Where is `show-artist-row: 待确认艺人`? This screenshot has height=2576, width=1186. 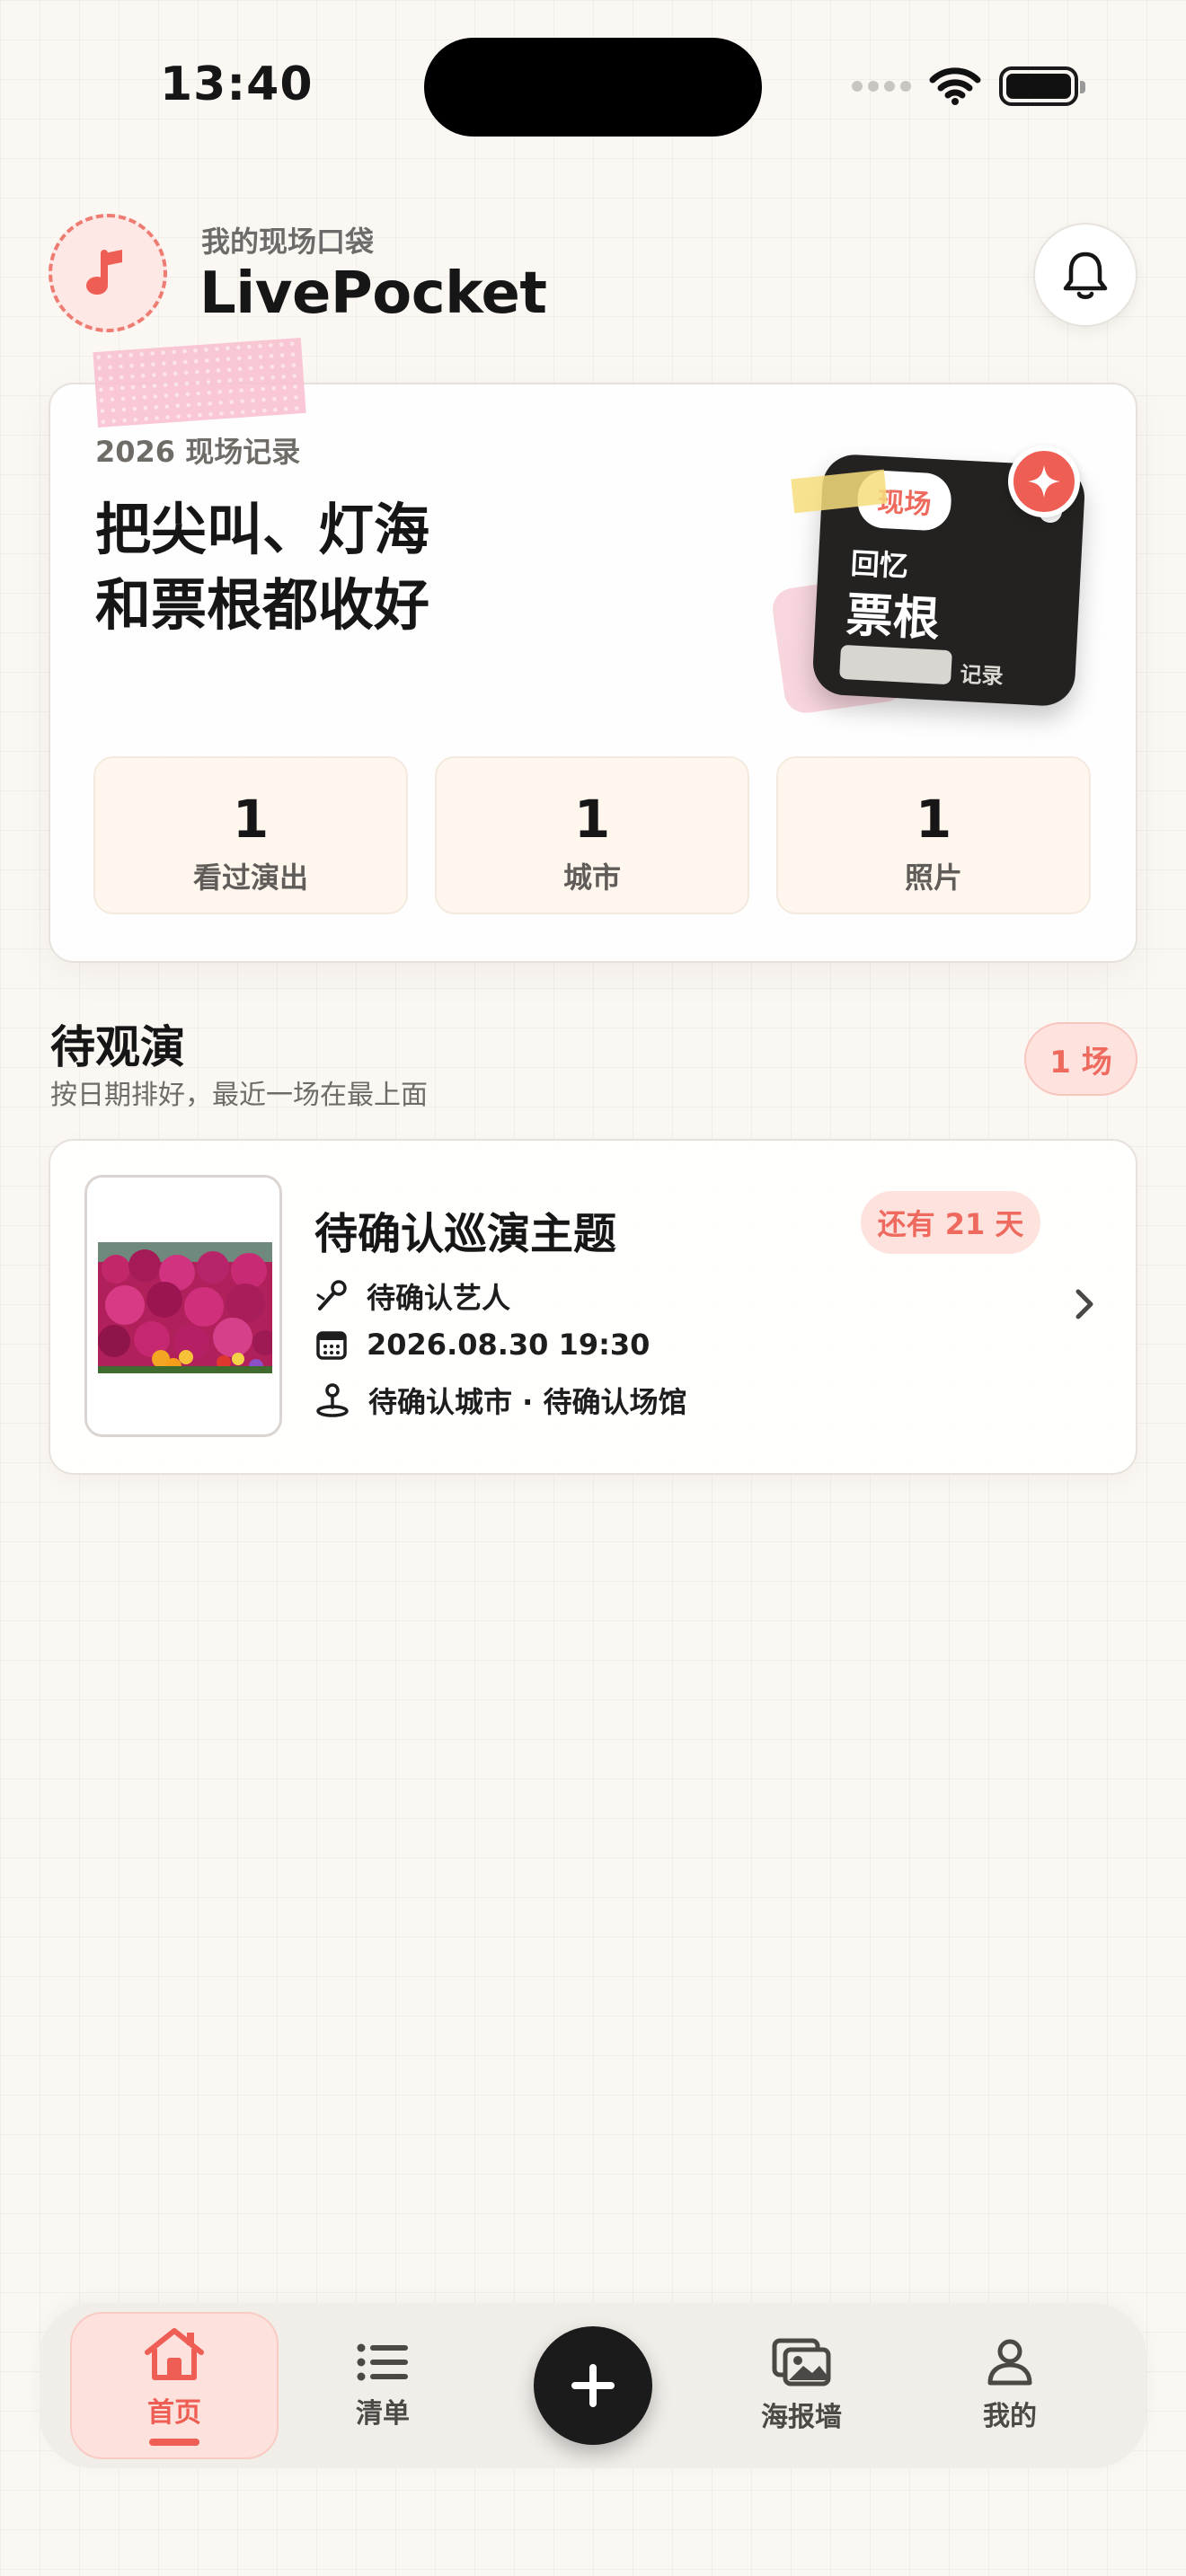 show-artist-row: 待确认艺人 is located at coordinates (412, 1296).